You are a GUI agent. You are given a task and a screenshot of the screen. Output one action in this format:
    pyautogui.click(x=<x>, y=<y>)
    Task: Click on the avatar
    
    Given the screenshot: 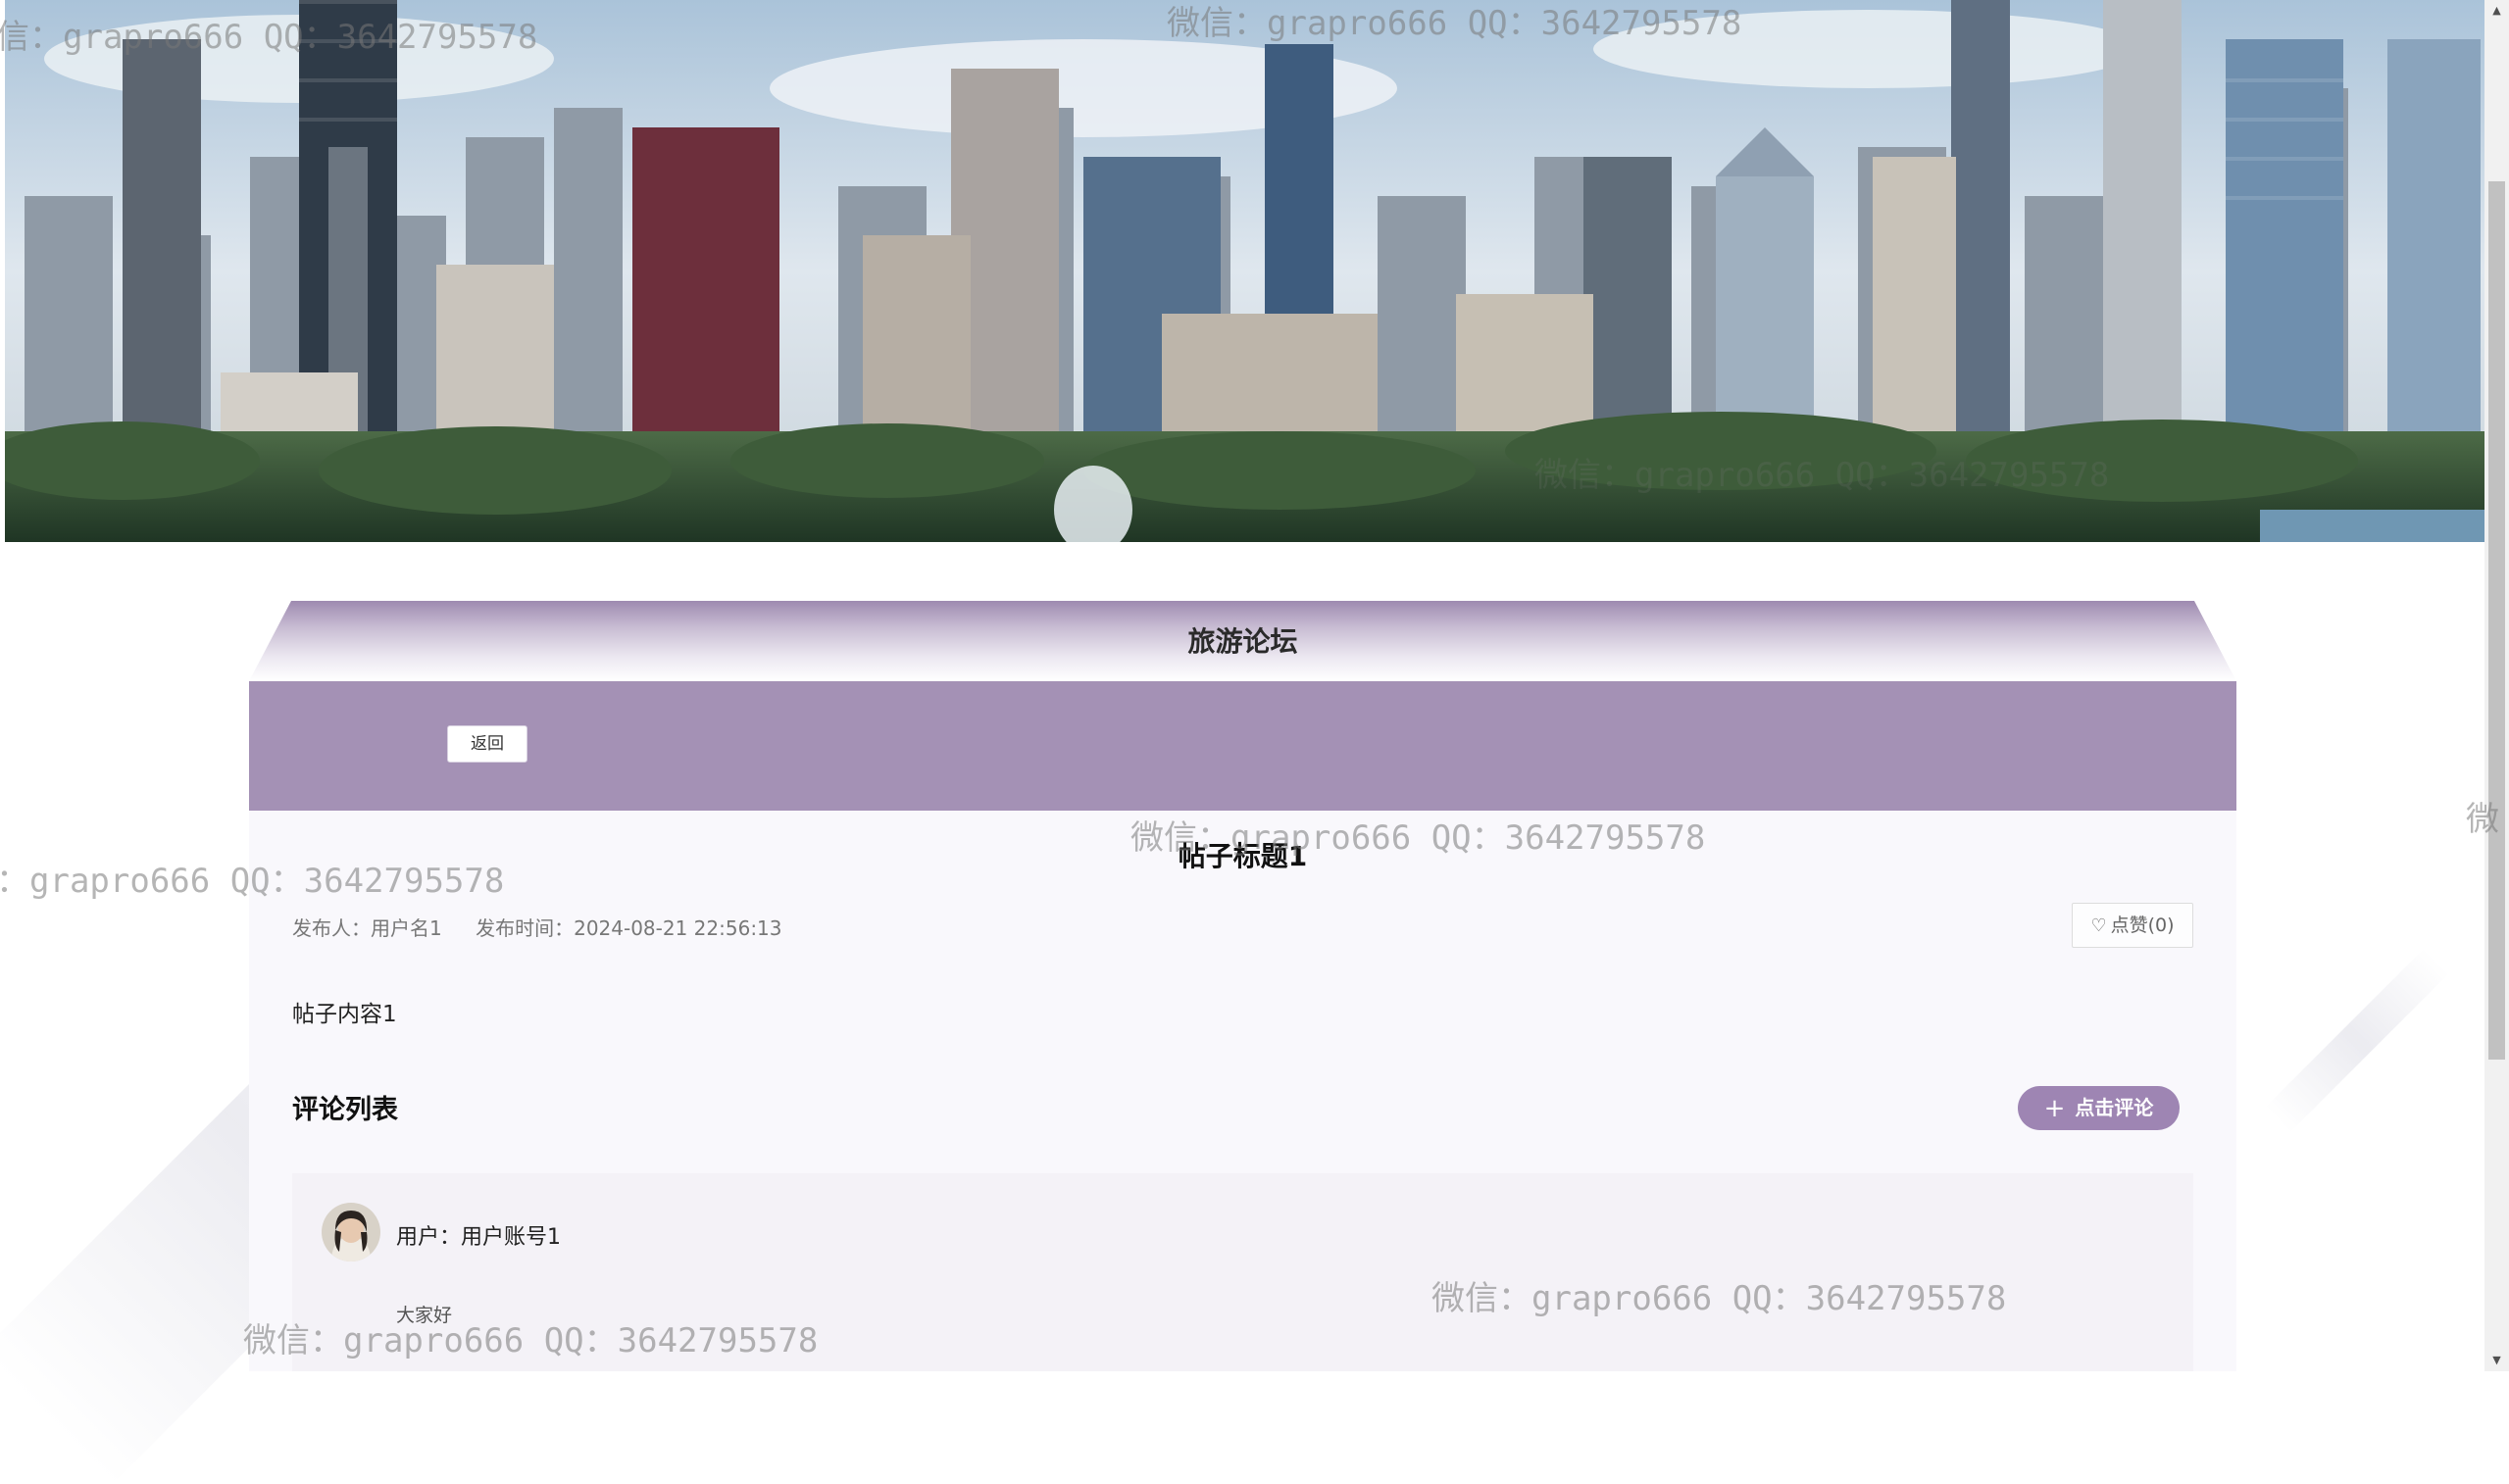 What is the action you would take?
    pyautogui.click(x=351, y=1232)
    